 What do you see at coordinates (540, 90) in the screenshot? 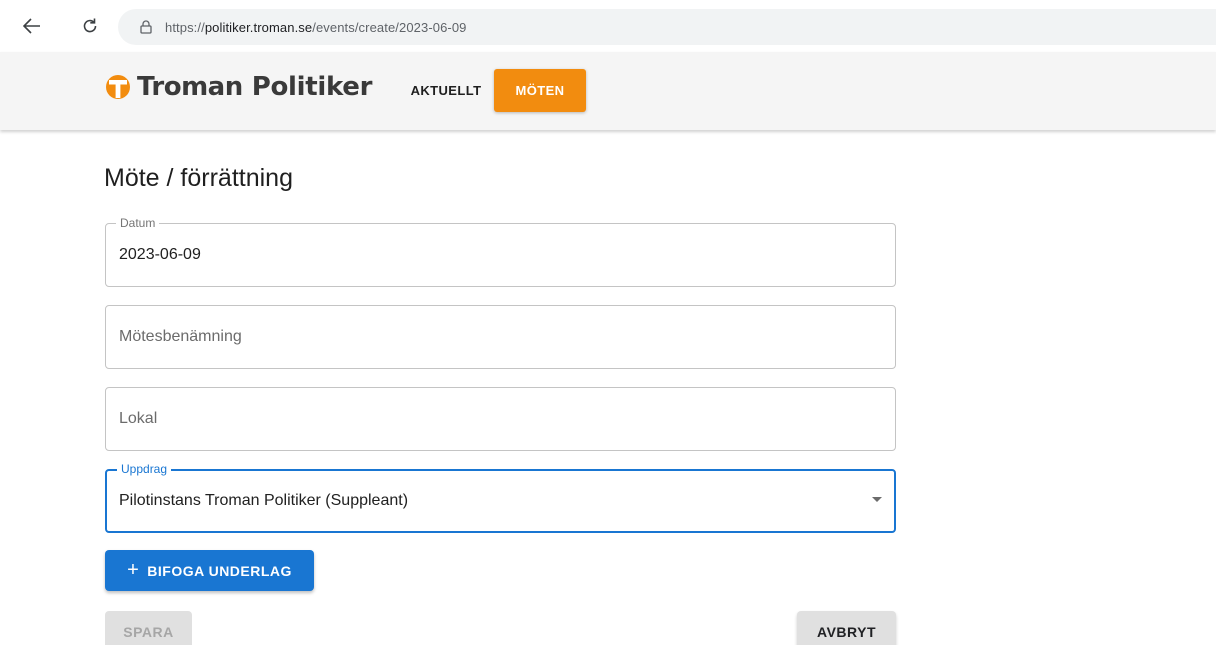
I see `nav-moten: MÖTEN` at bounding box center [540, 90].